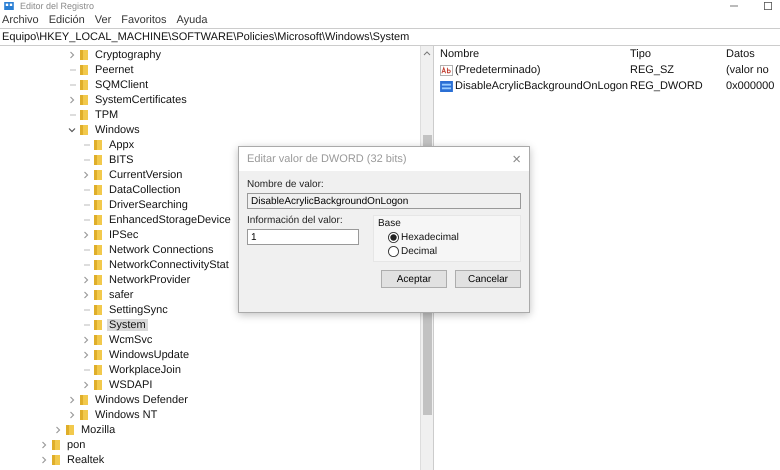  Describe the element at coordinates (295, 220) in the screenshot. I see `field-label: Información del valor:` at that location.